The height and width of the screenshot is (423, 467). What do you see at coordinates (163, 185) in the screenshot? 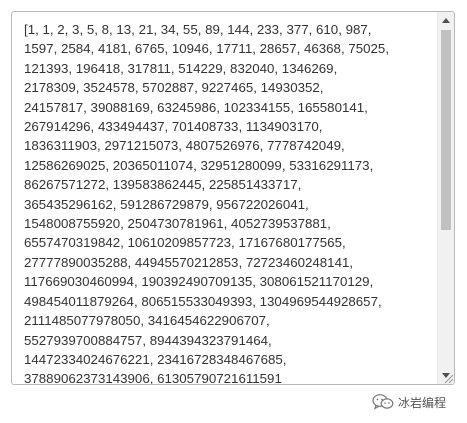
I see `textarea-line: 86267571272, 139583862445, 225851433717,` at bounding box center [163, 185].